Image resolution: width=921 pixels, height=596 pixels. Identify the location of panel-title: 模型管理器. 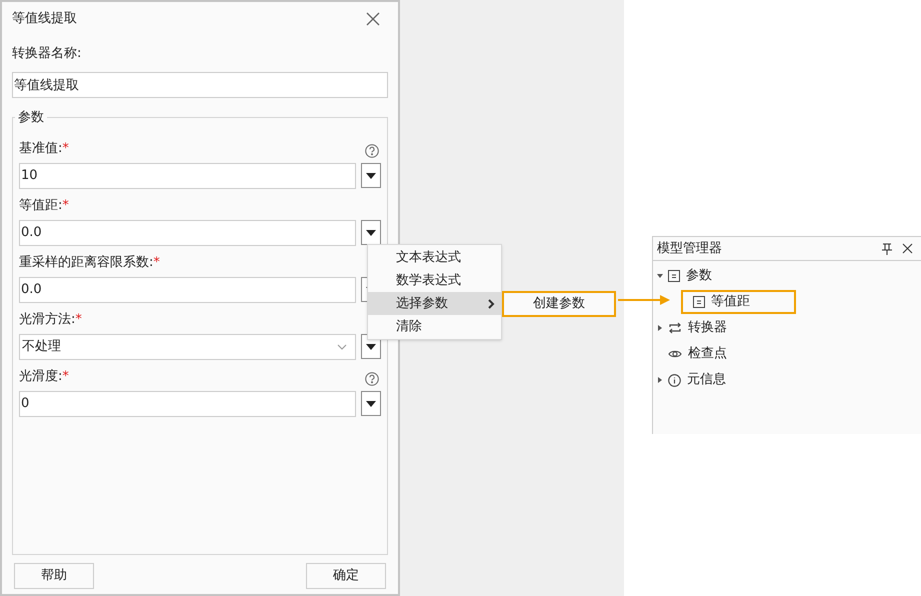
(689, 249).